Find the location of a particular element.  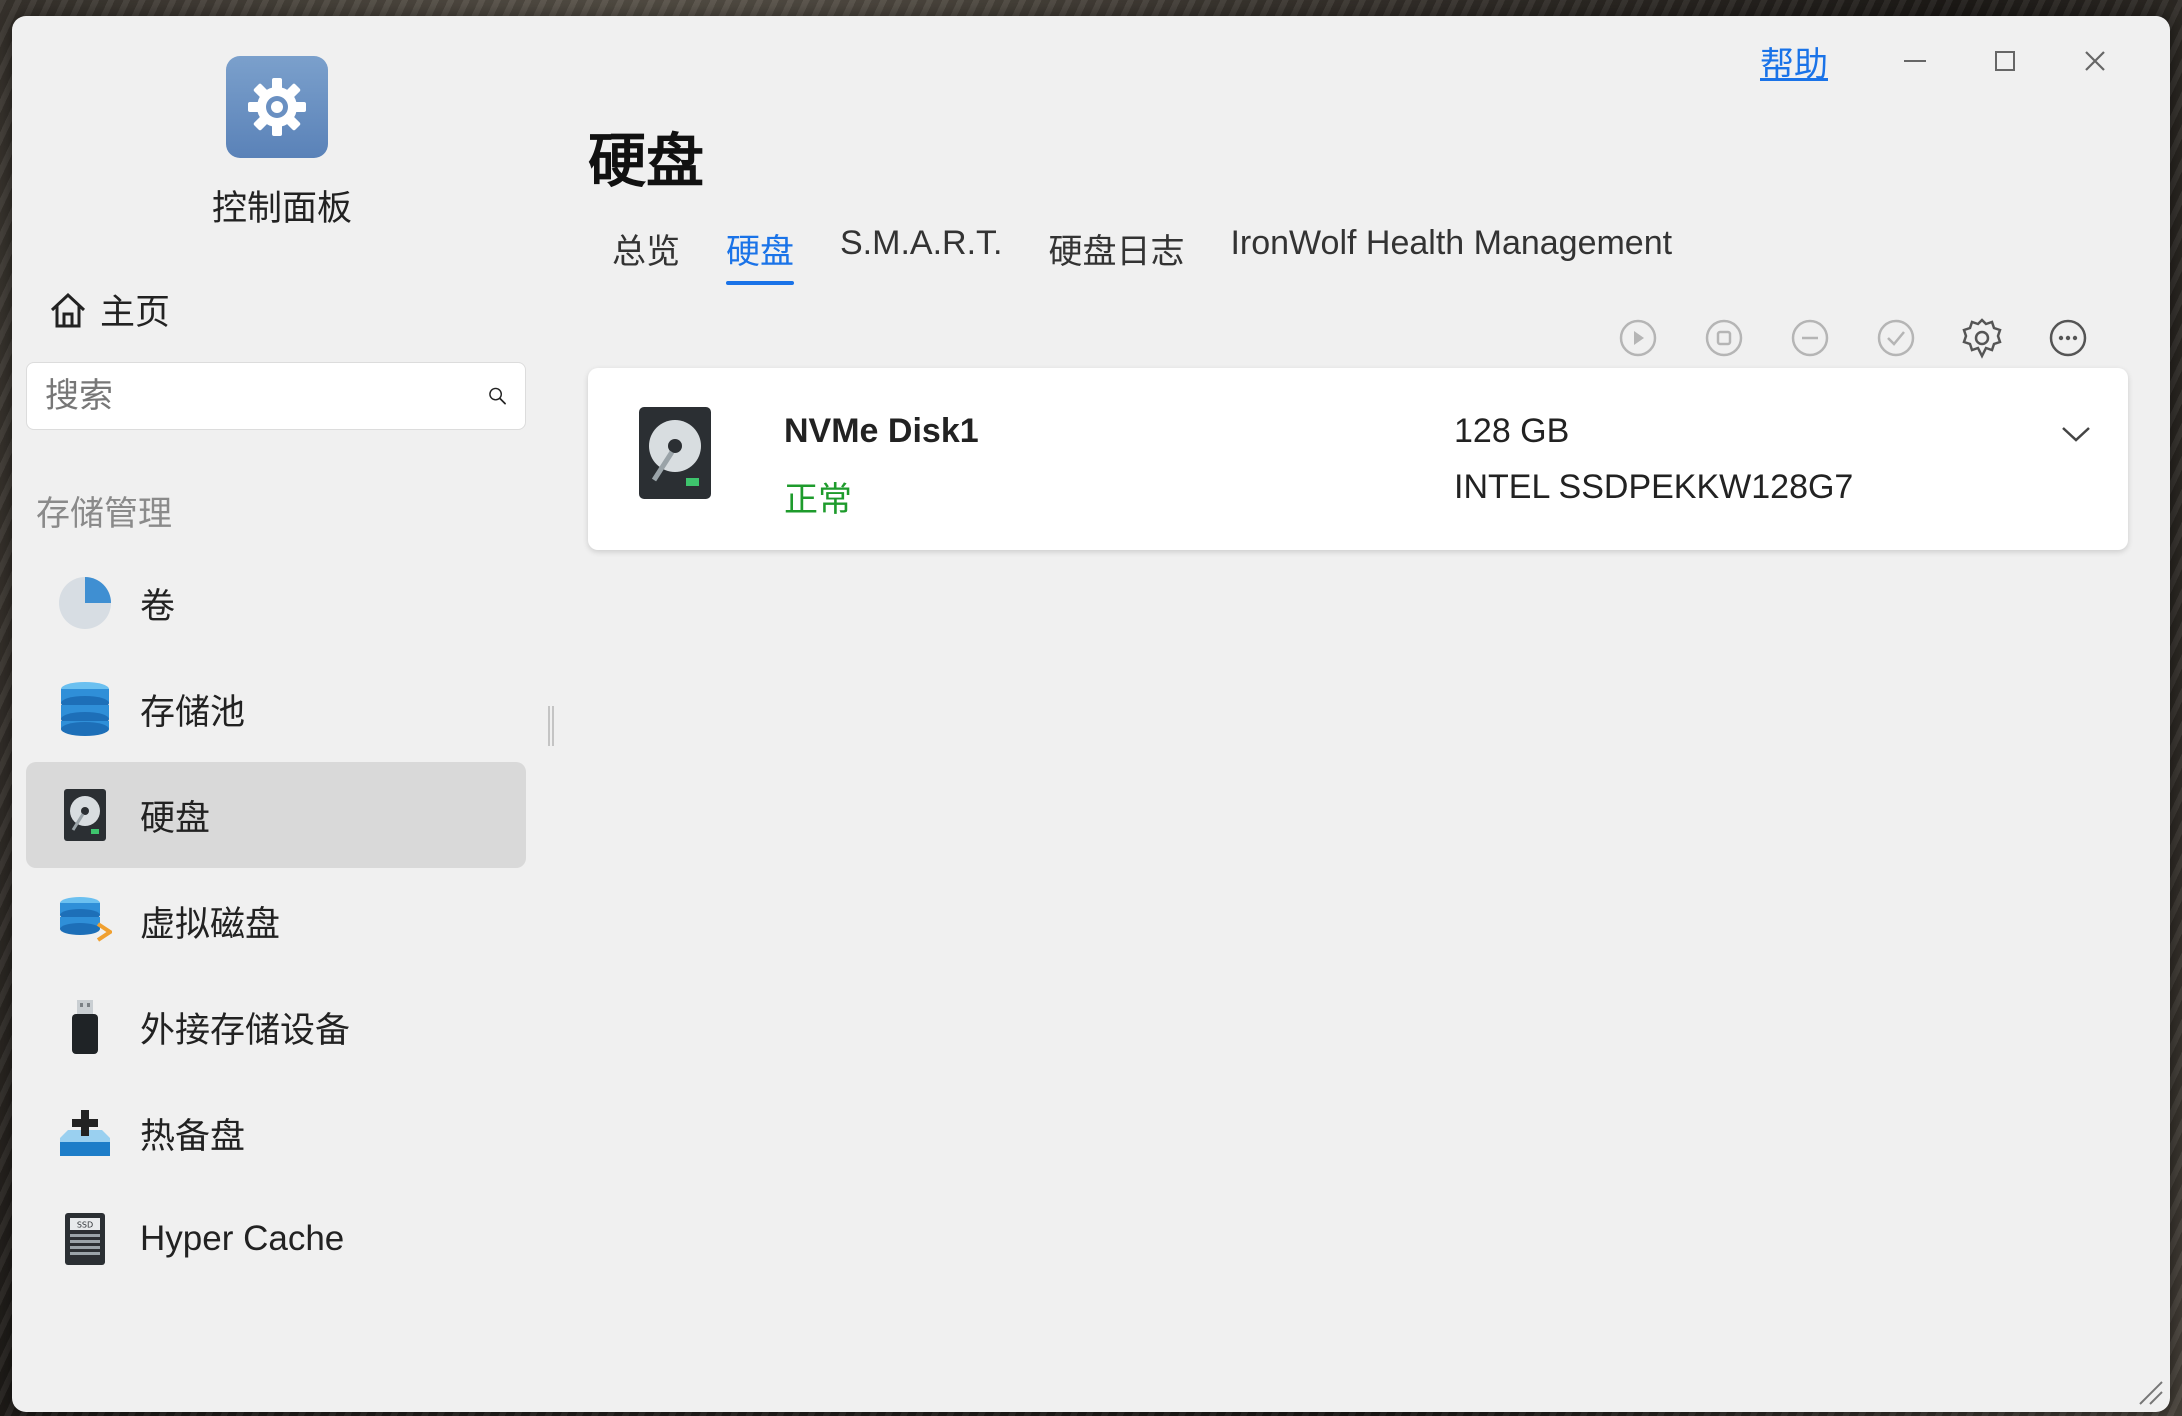

disk-size: 128 GB is located at coordinates (1512, 431).